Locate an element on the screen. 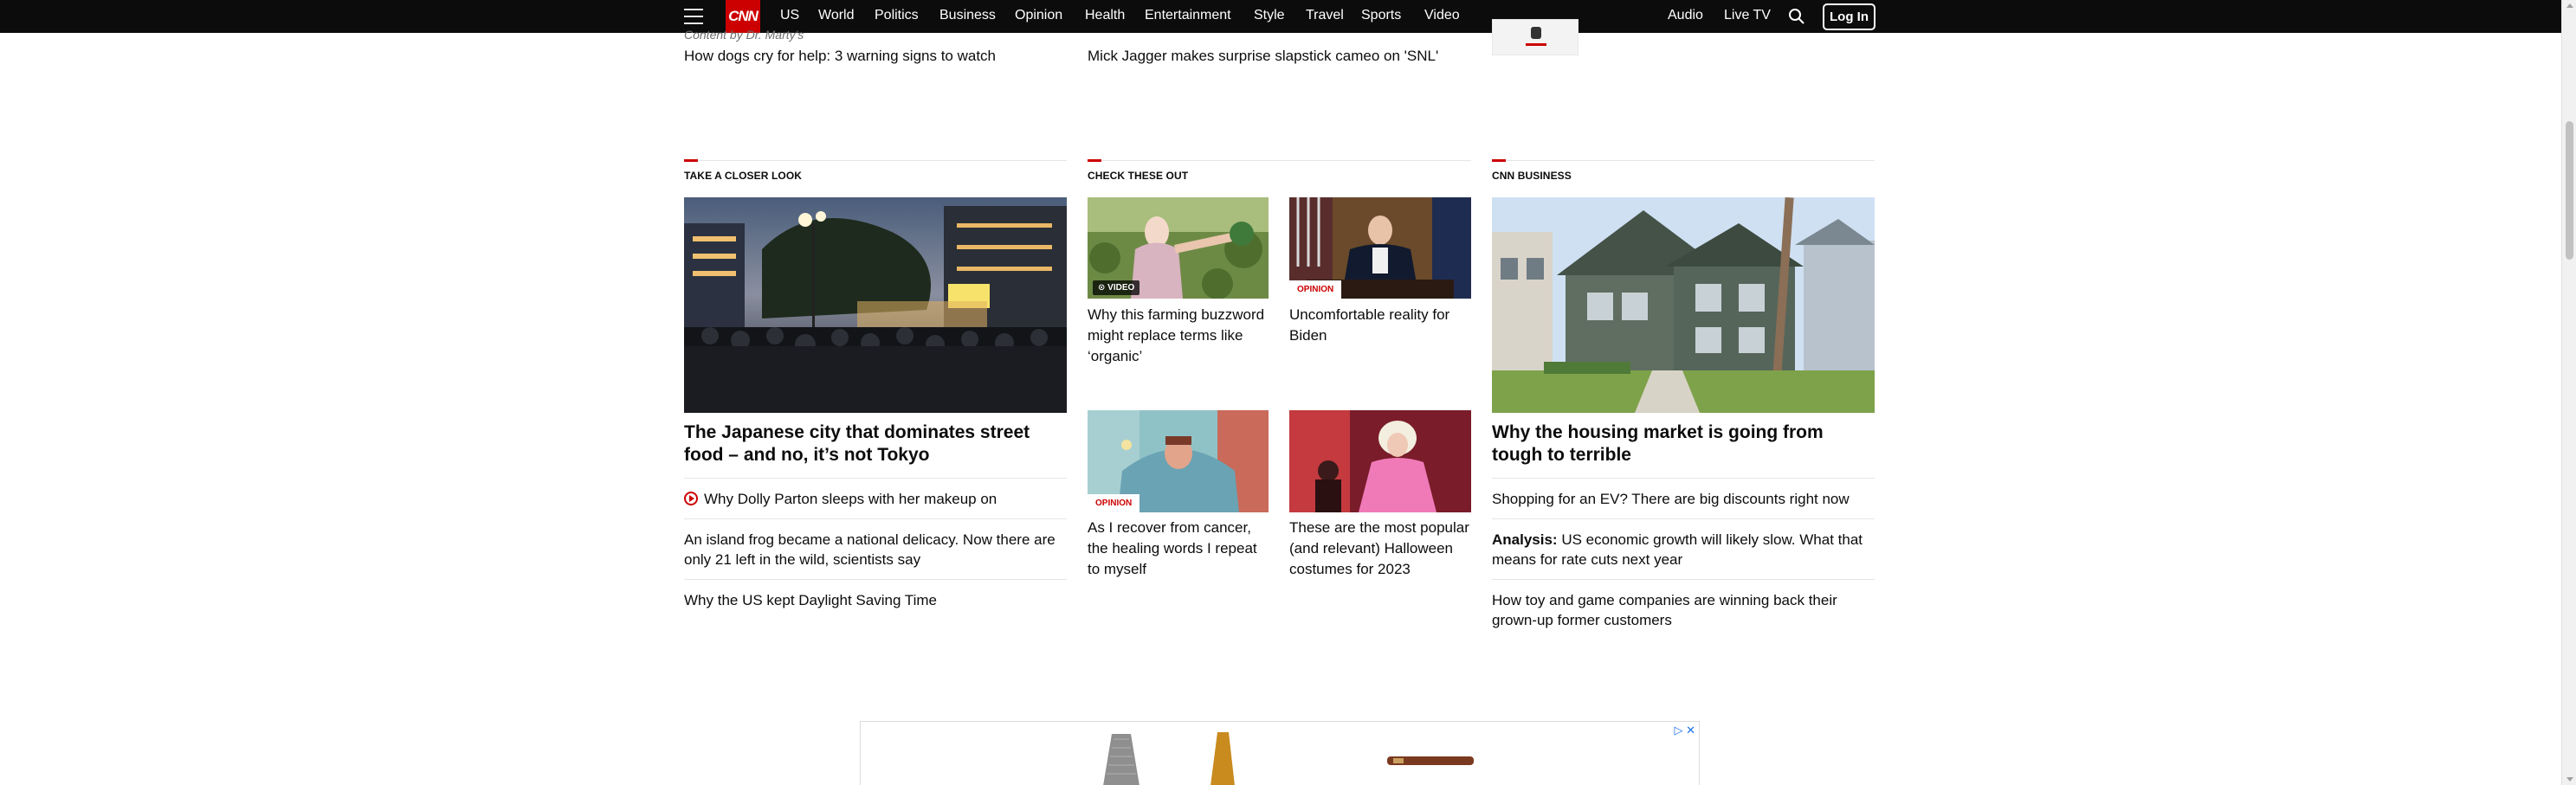 This screenshot has height=785, width=2576. video-badge: ⊙ VIDEO is located at coordinates (1116, 287).